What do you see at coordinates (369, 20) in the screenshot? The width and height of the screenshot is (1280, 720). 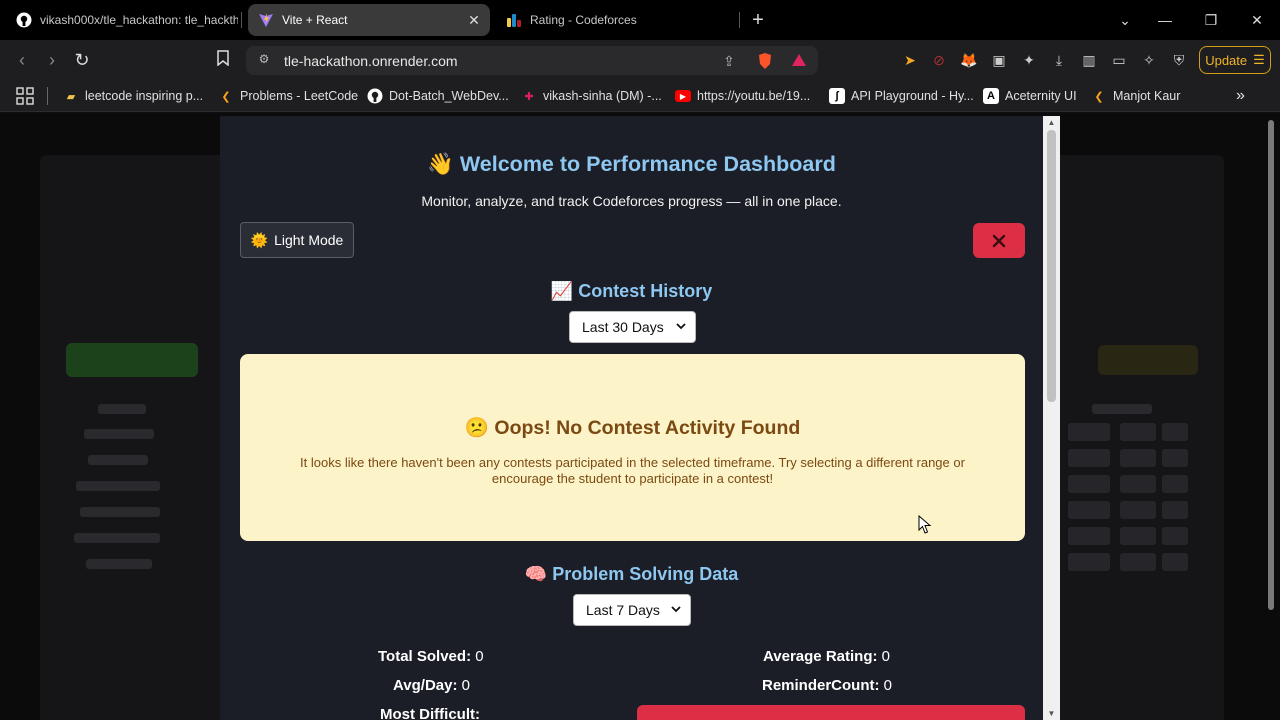 I see `tab-vite-react: Vite + React ✕` at bounding box center [369, 20].